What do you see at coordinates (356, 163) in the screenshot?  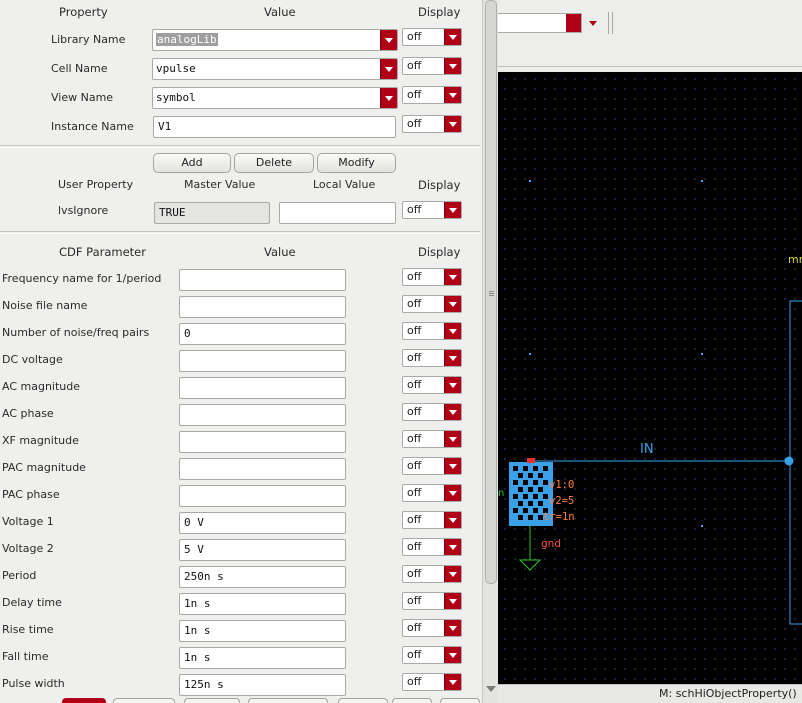 I see `modify-button: Modify` at bounding box center [356, 163].